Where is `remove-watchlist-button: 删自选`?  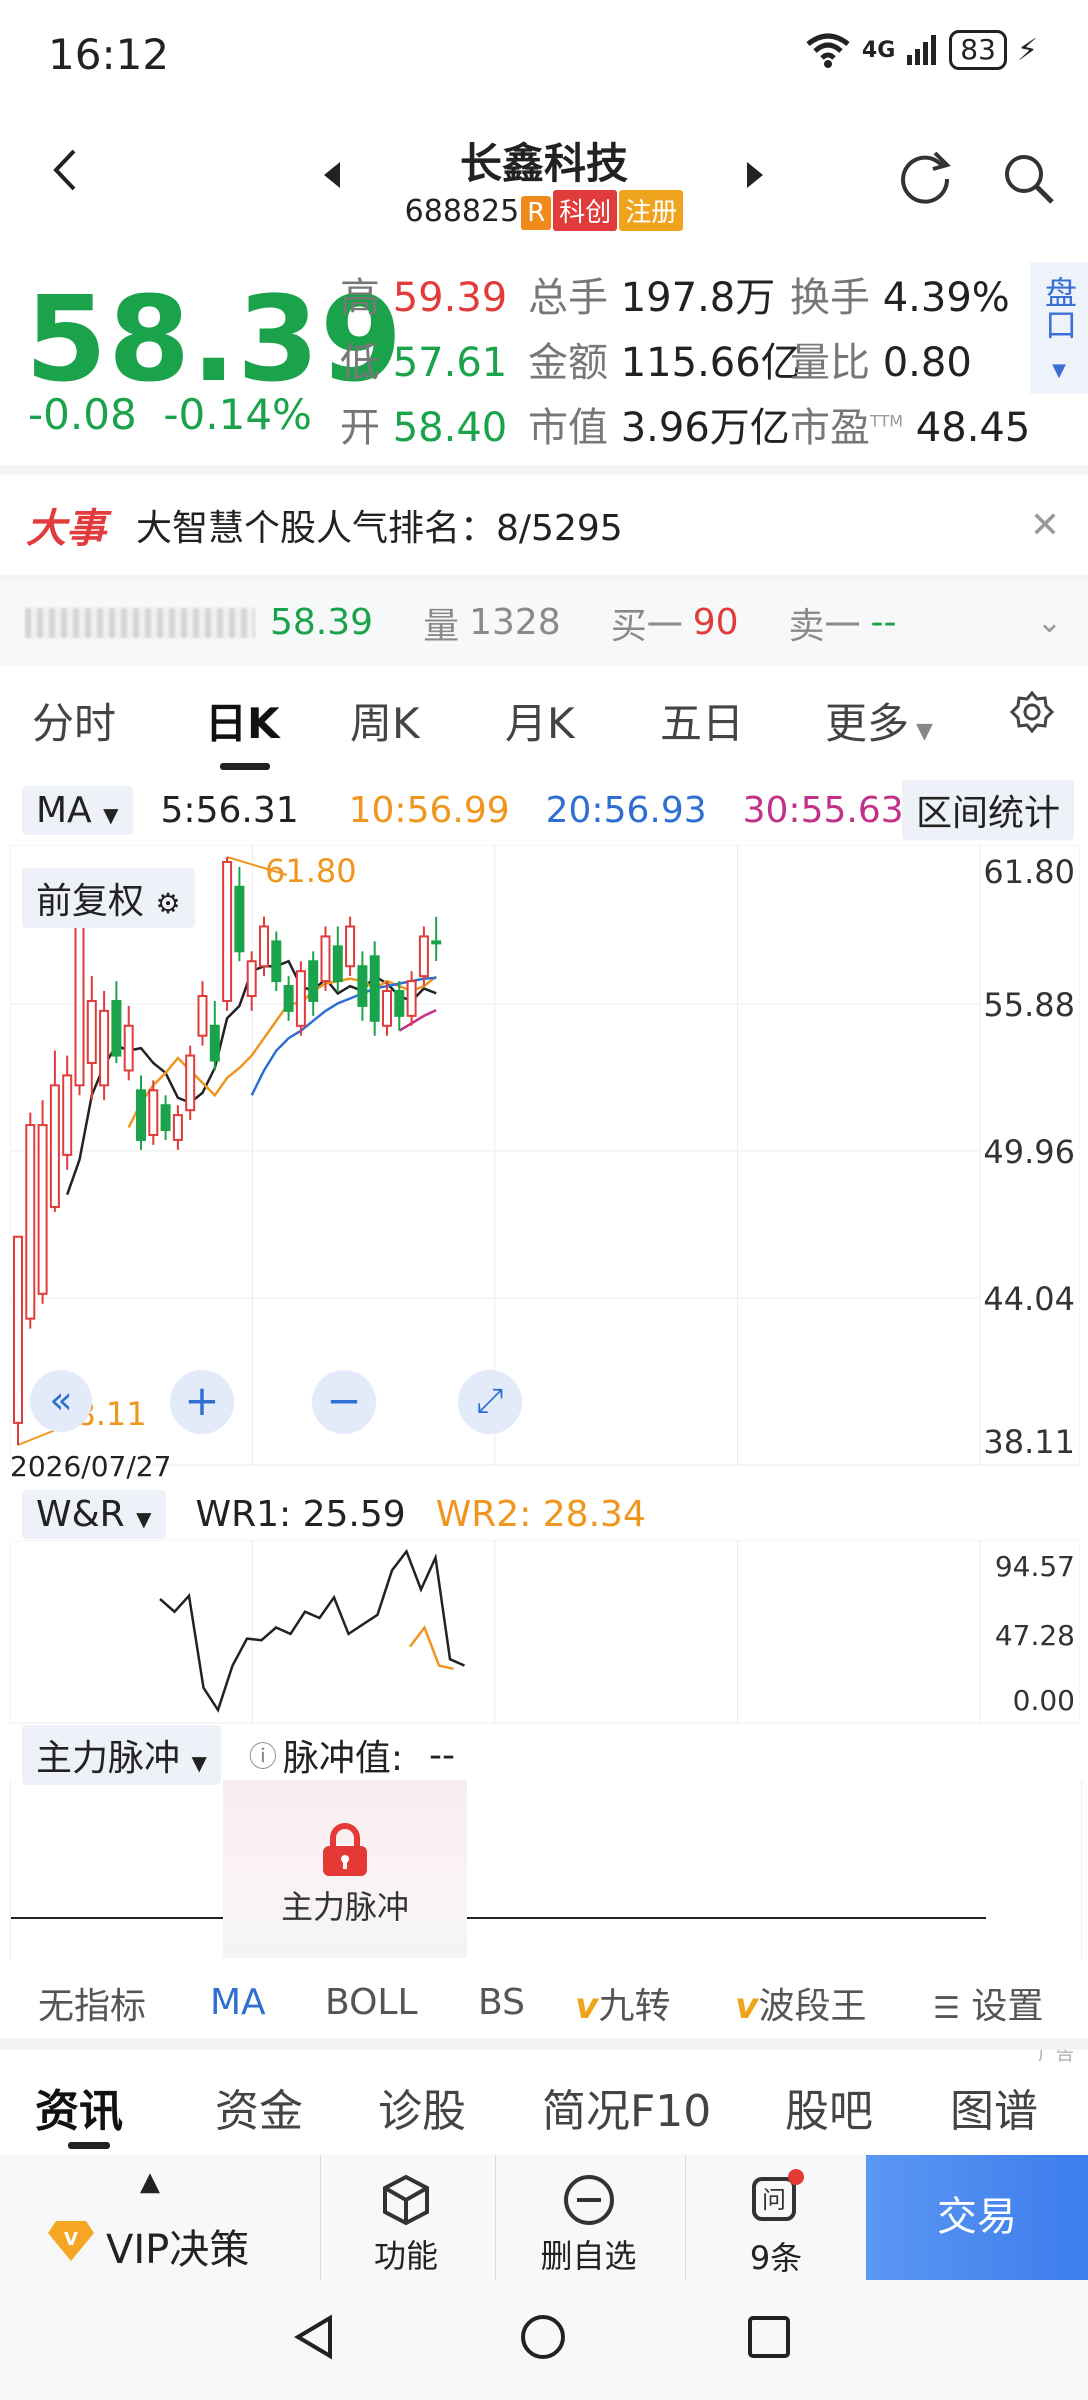 remove-watchlist-button: 删自选 is located at coordinates (588, 2217).